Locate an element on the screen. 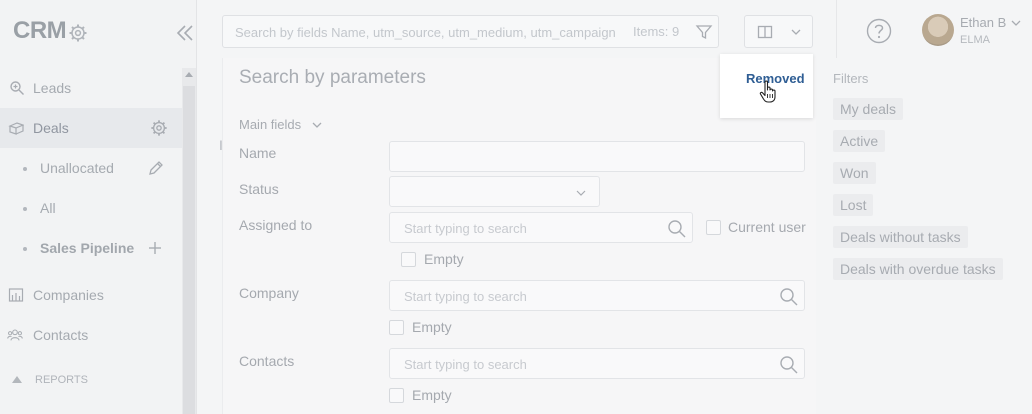  sidebar-item-contacts: Contacts is located at coordinates (91, 335).